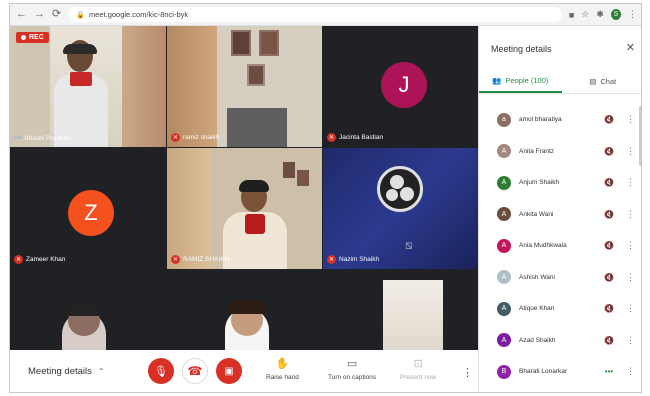 Image resolution: width=650 pixels, height=396 pixels. I want to click on mic-off-icon: 🎙, so click(161, 371).